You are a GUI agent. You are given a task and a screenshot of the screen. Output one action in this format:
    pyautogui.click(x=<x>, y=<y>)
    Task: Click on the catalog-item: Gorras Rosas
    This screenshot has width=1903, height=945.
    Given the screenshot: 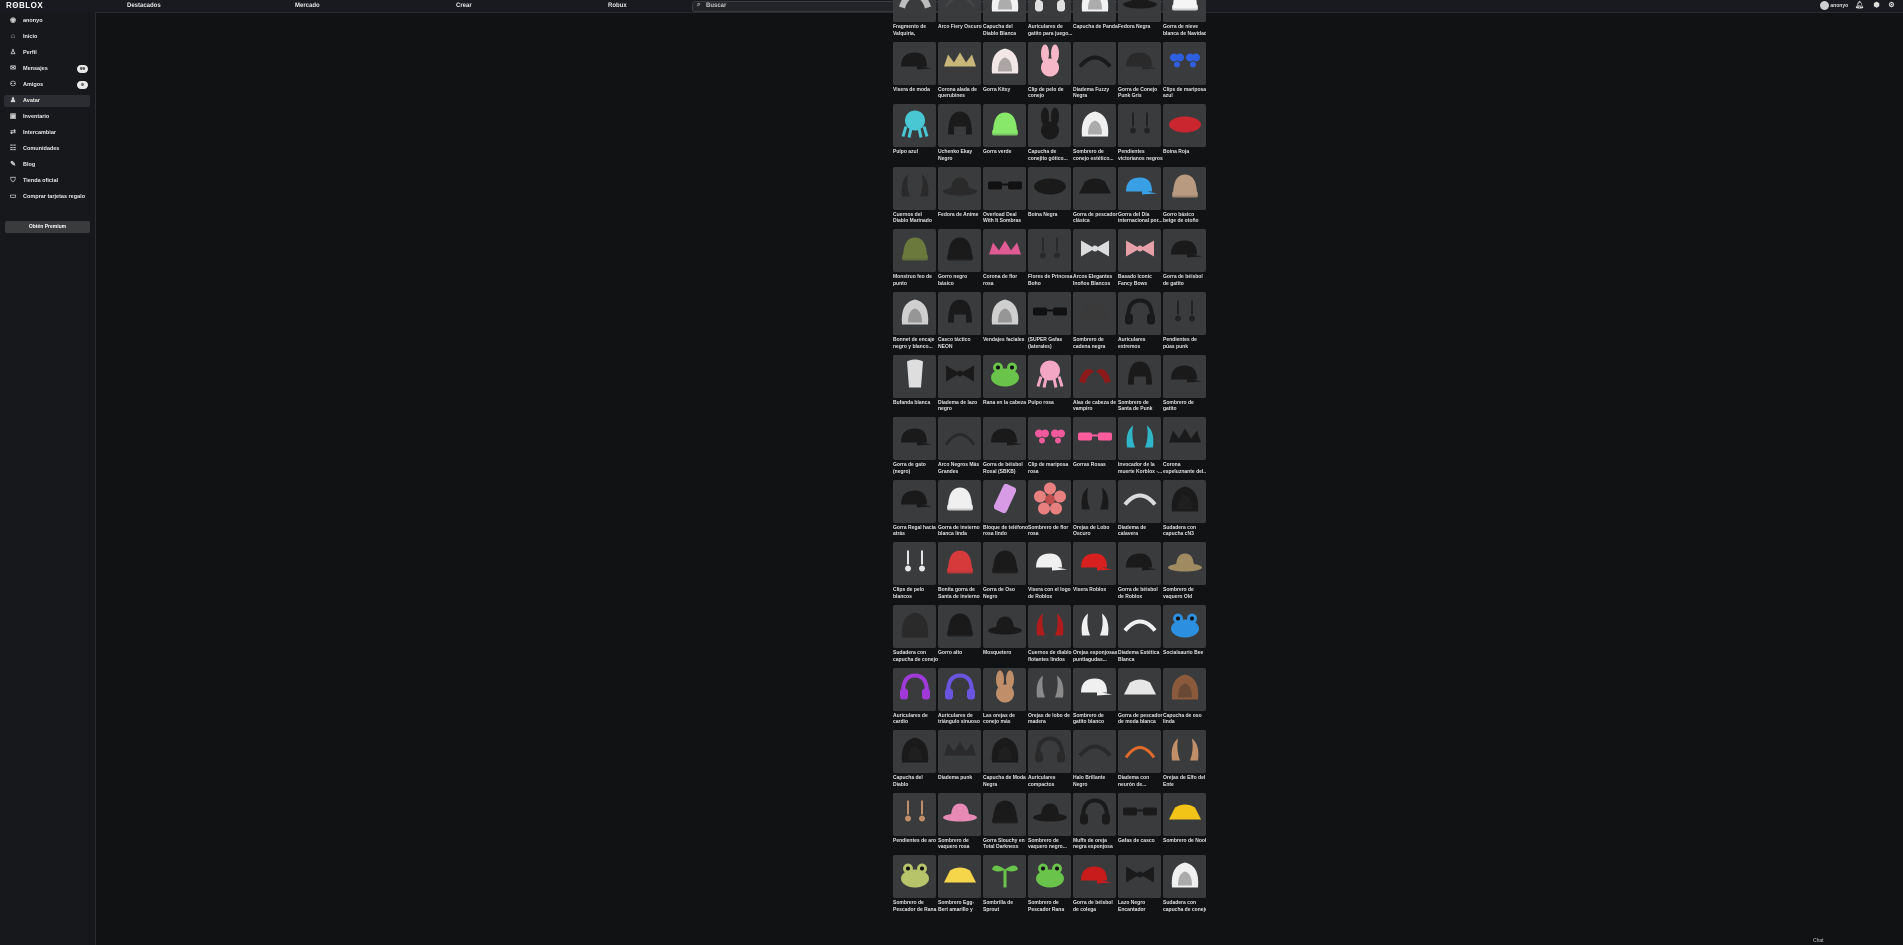 What is the action you would take?
    pyautogui.click(x=1094, y=448)
    